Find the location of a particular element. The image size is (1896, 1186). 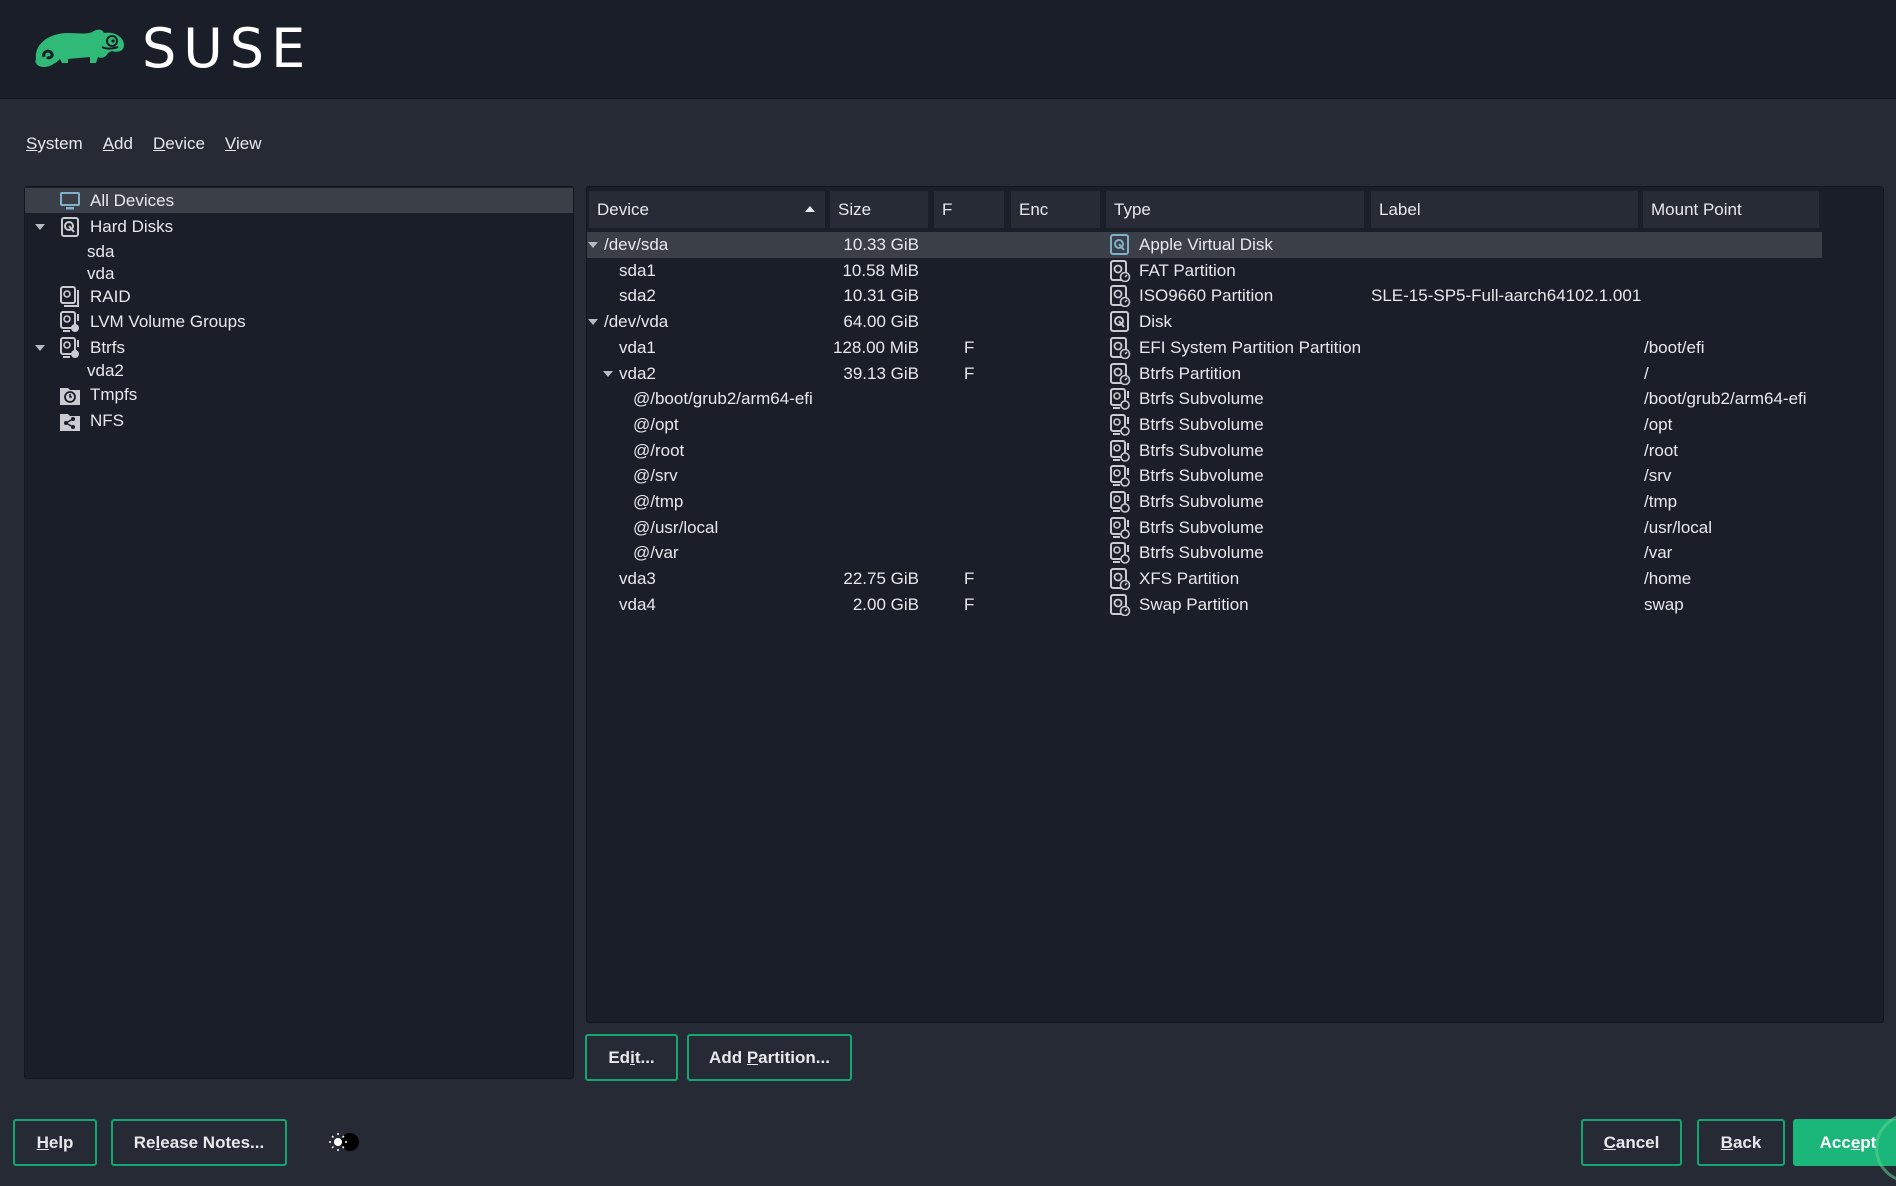

table-row: @/root Btrfs Subvolume/root is located at coordinates (1204, 451).